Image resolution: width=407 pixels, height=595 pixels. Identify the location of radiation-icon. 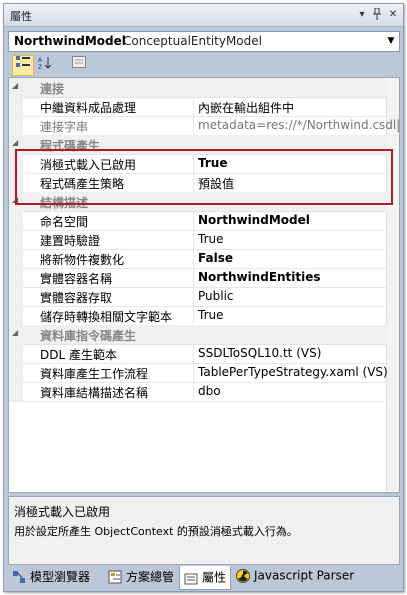
(243, 575).